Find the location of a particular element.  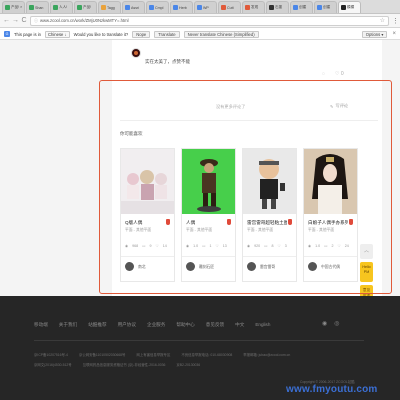

like-count: 0 is located at coordinates (342, 74).